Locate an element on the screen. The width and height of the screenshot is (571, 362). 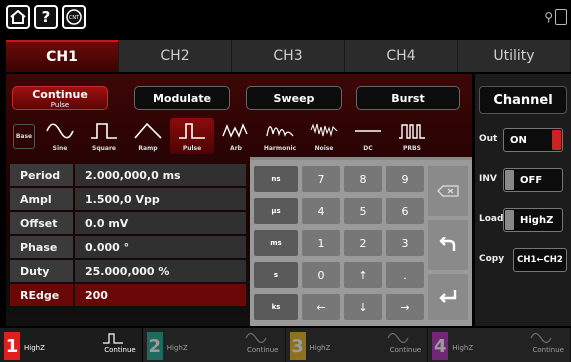
out-toggle: ON is located at coordinates (533, 140).